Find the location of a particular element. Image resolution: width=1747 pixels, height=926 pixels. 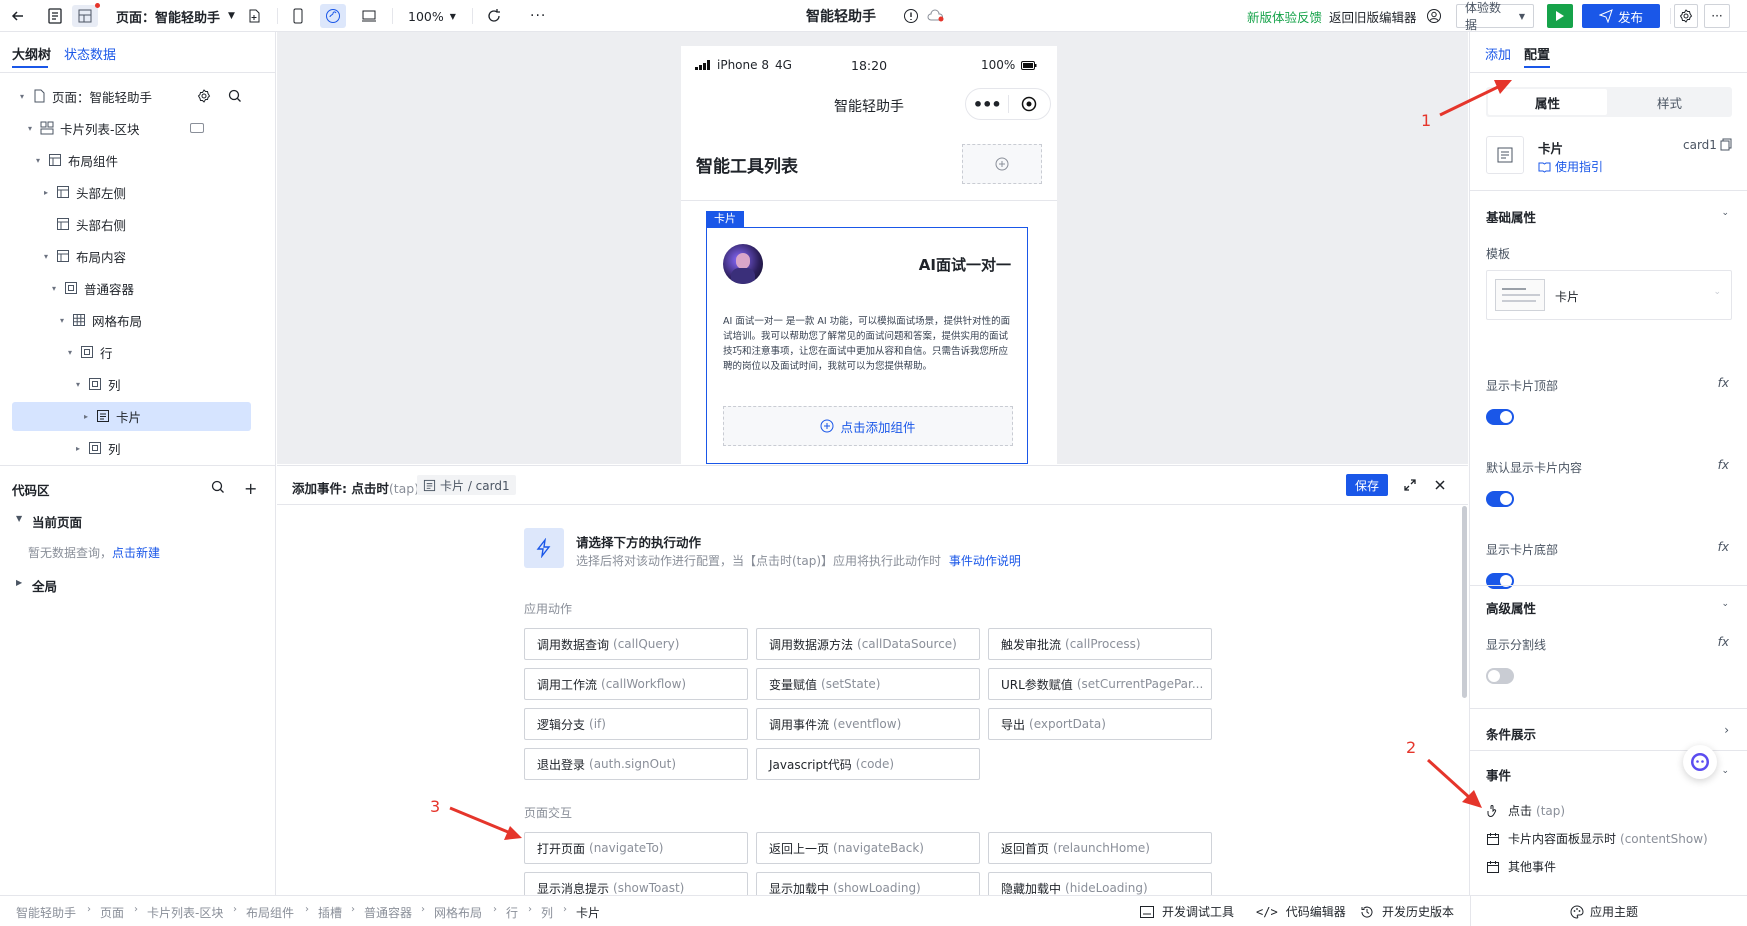

close-icon is located at coordinates (1440, 485).